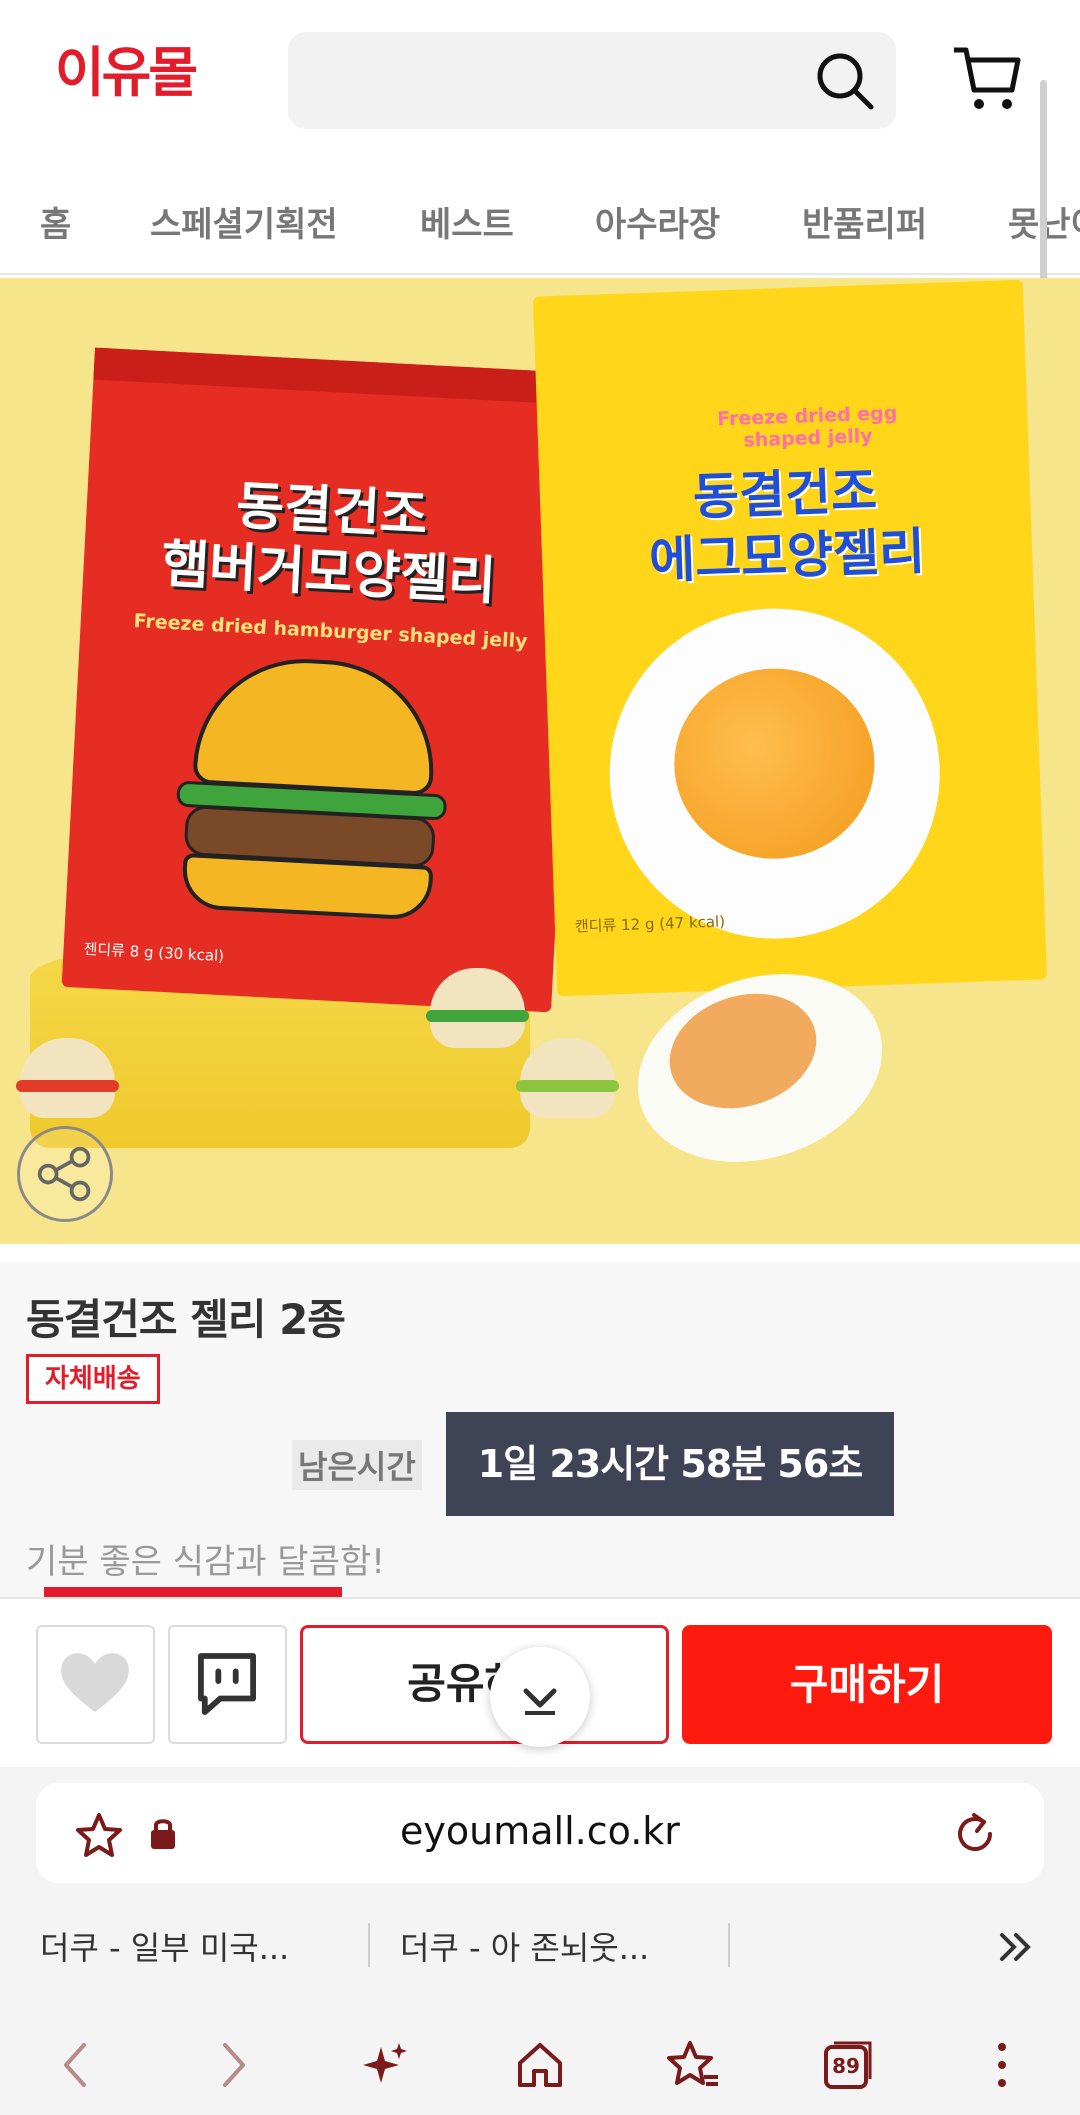 This screenshot has width=1080, height=2115. What do you see at coordinates (154, 952) in the screenshot?
I see `bag-kcal: 젠디류 8 g (30 kcal)` at bounding box center [154, 952].